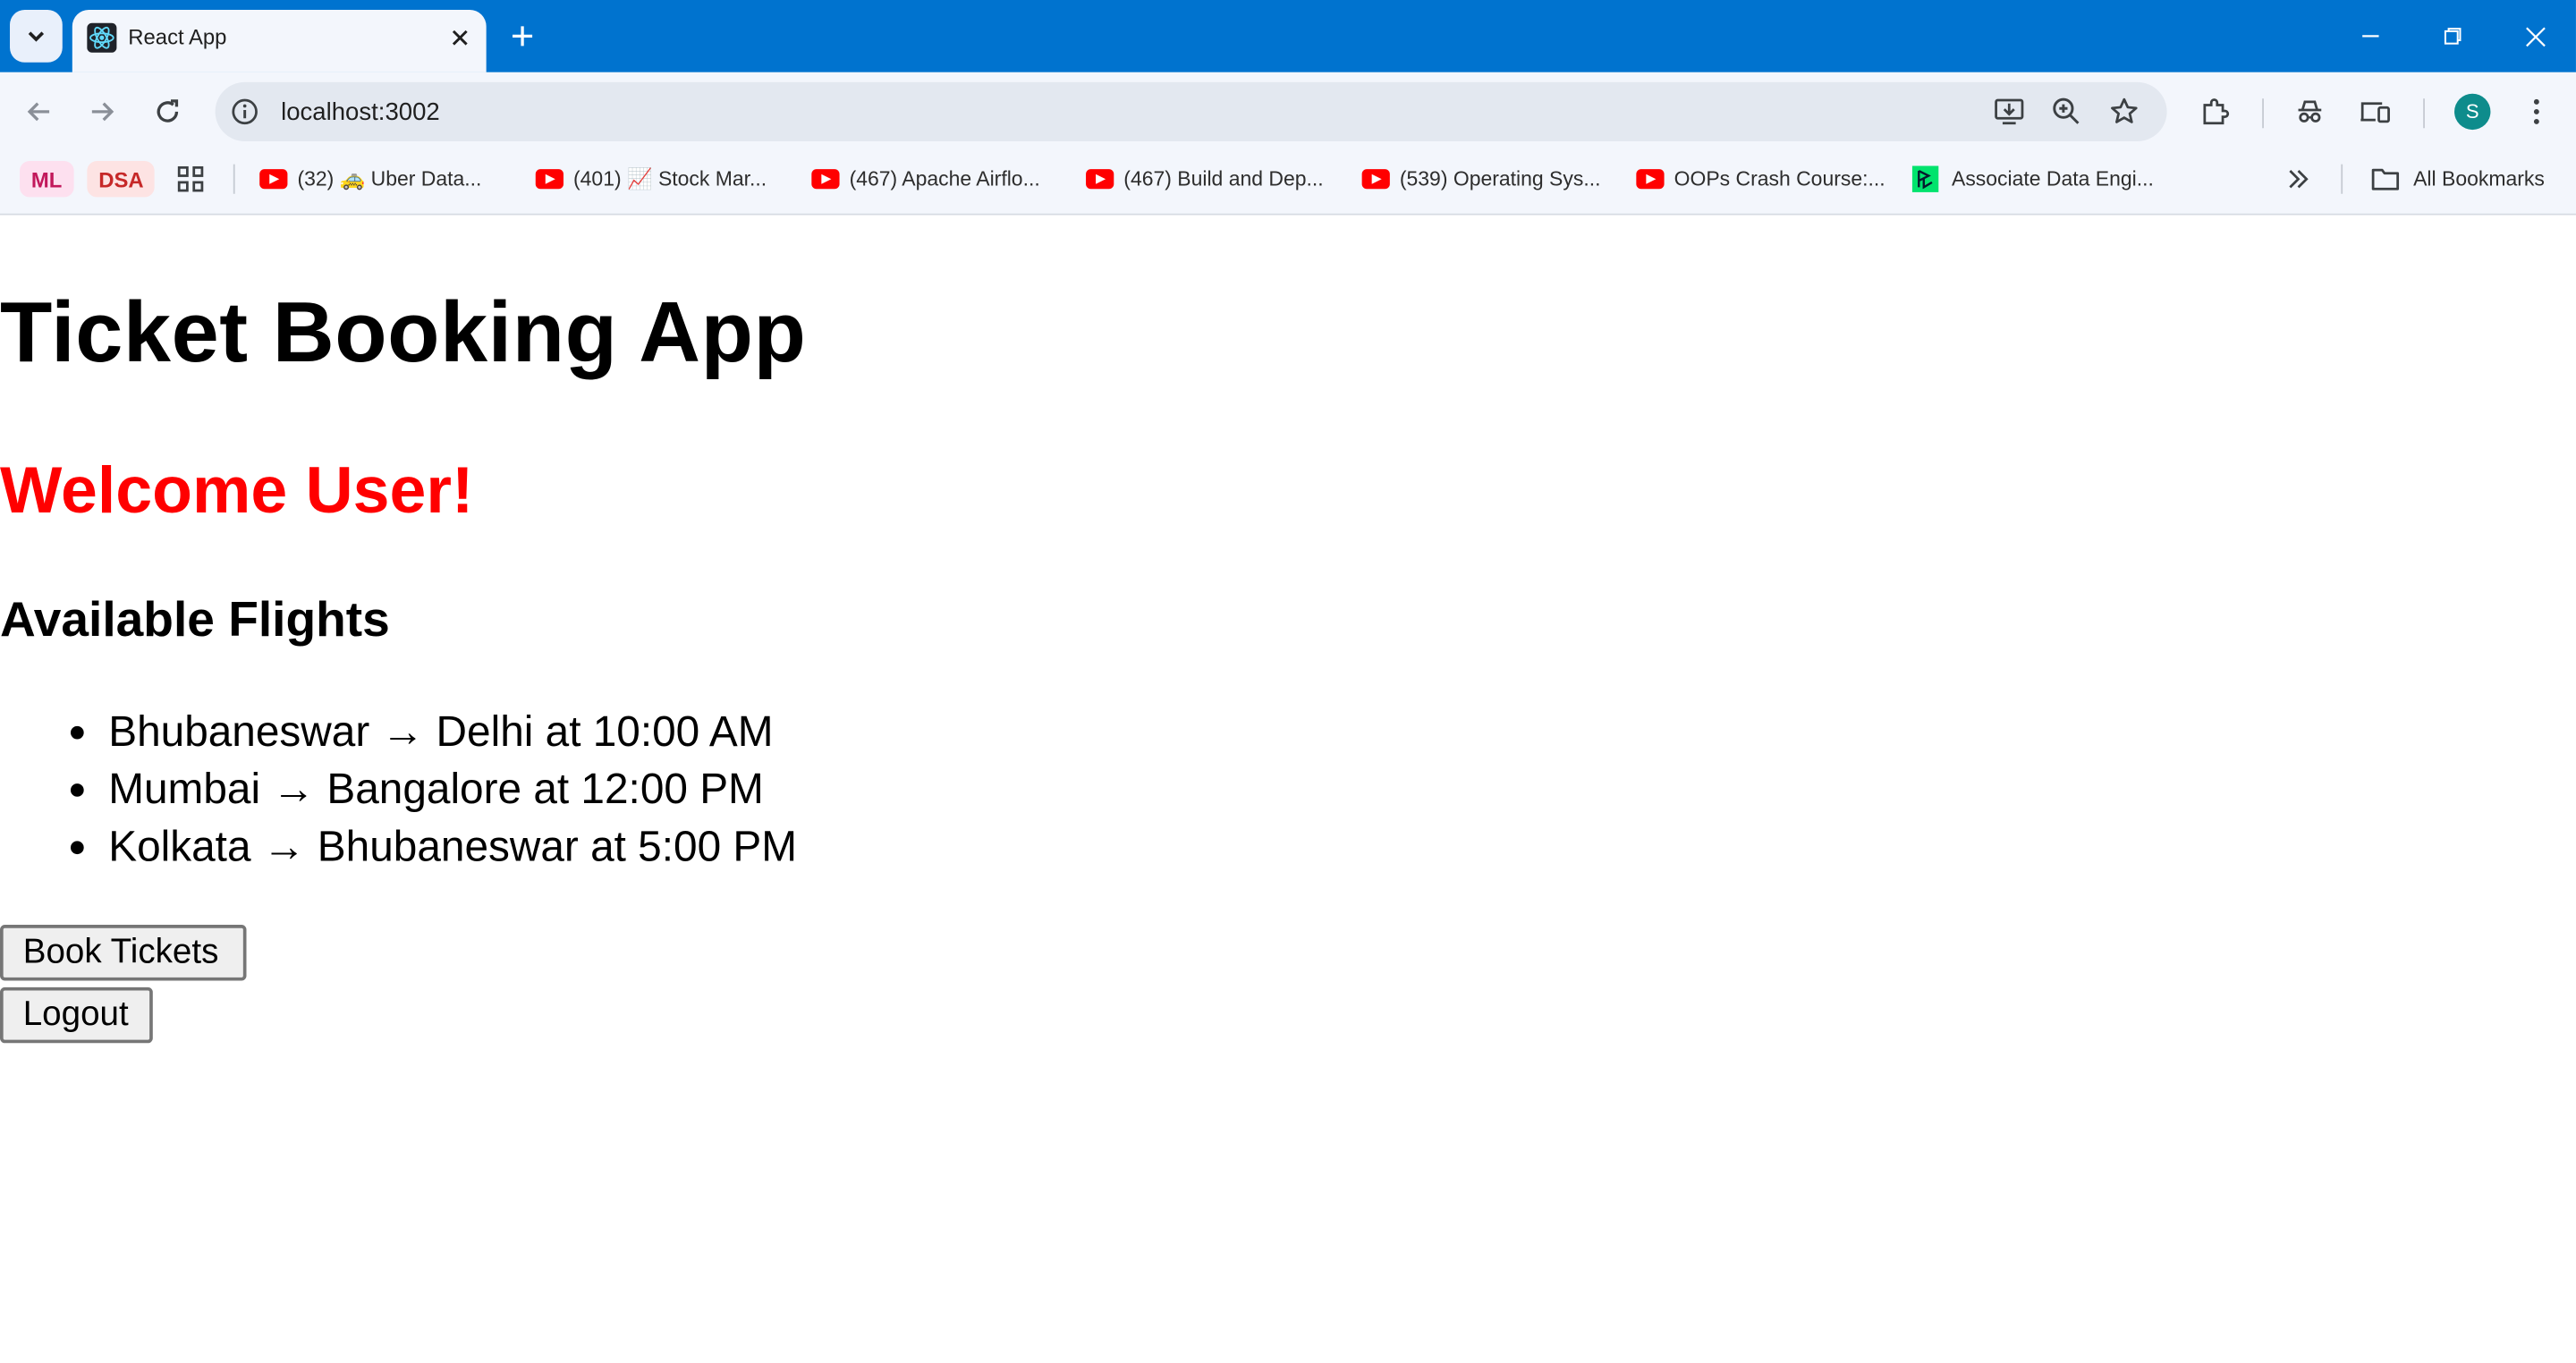  What do you see at coordinates (2472, 112) in the screenshot?
I see `profile-avatar: S` at bounding box center [2472, 112].